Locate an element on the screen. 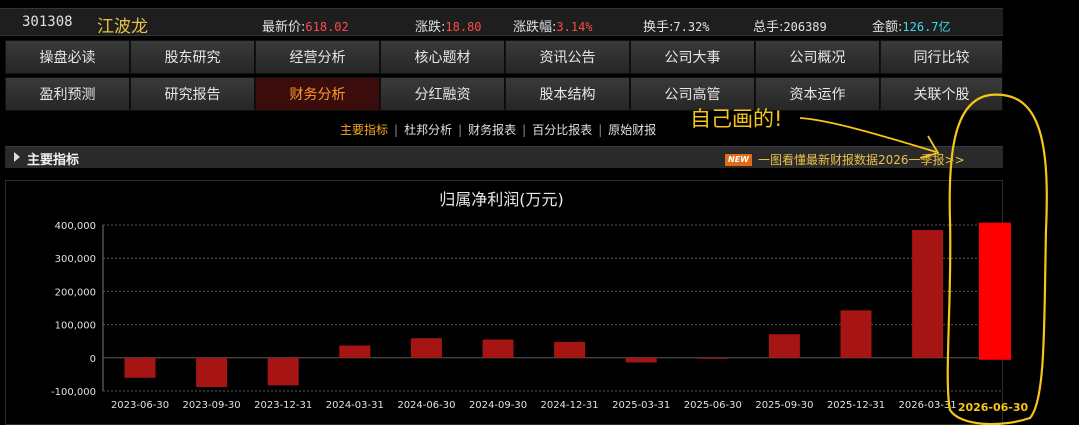 This screenshot has height=425, width=1079. x-tick-label: 2025-06-30 is located at coordinates (713, 405).